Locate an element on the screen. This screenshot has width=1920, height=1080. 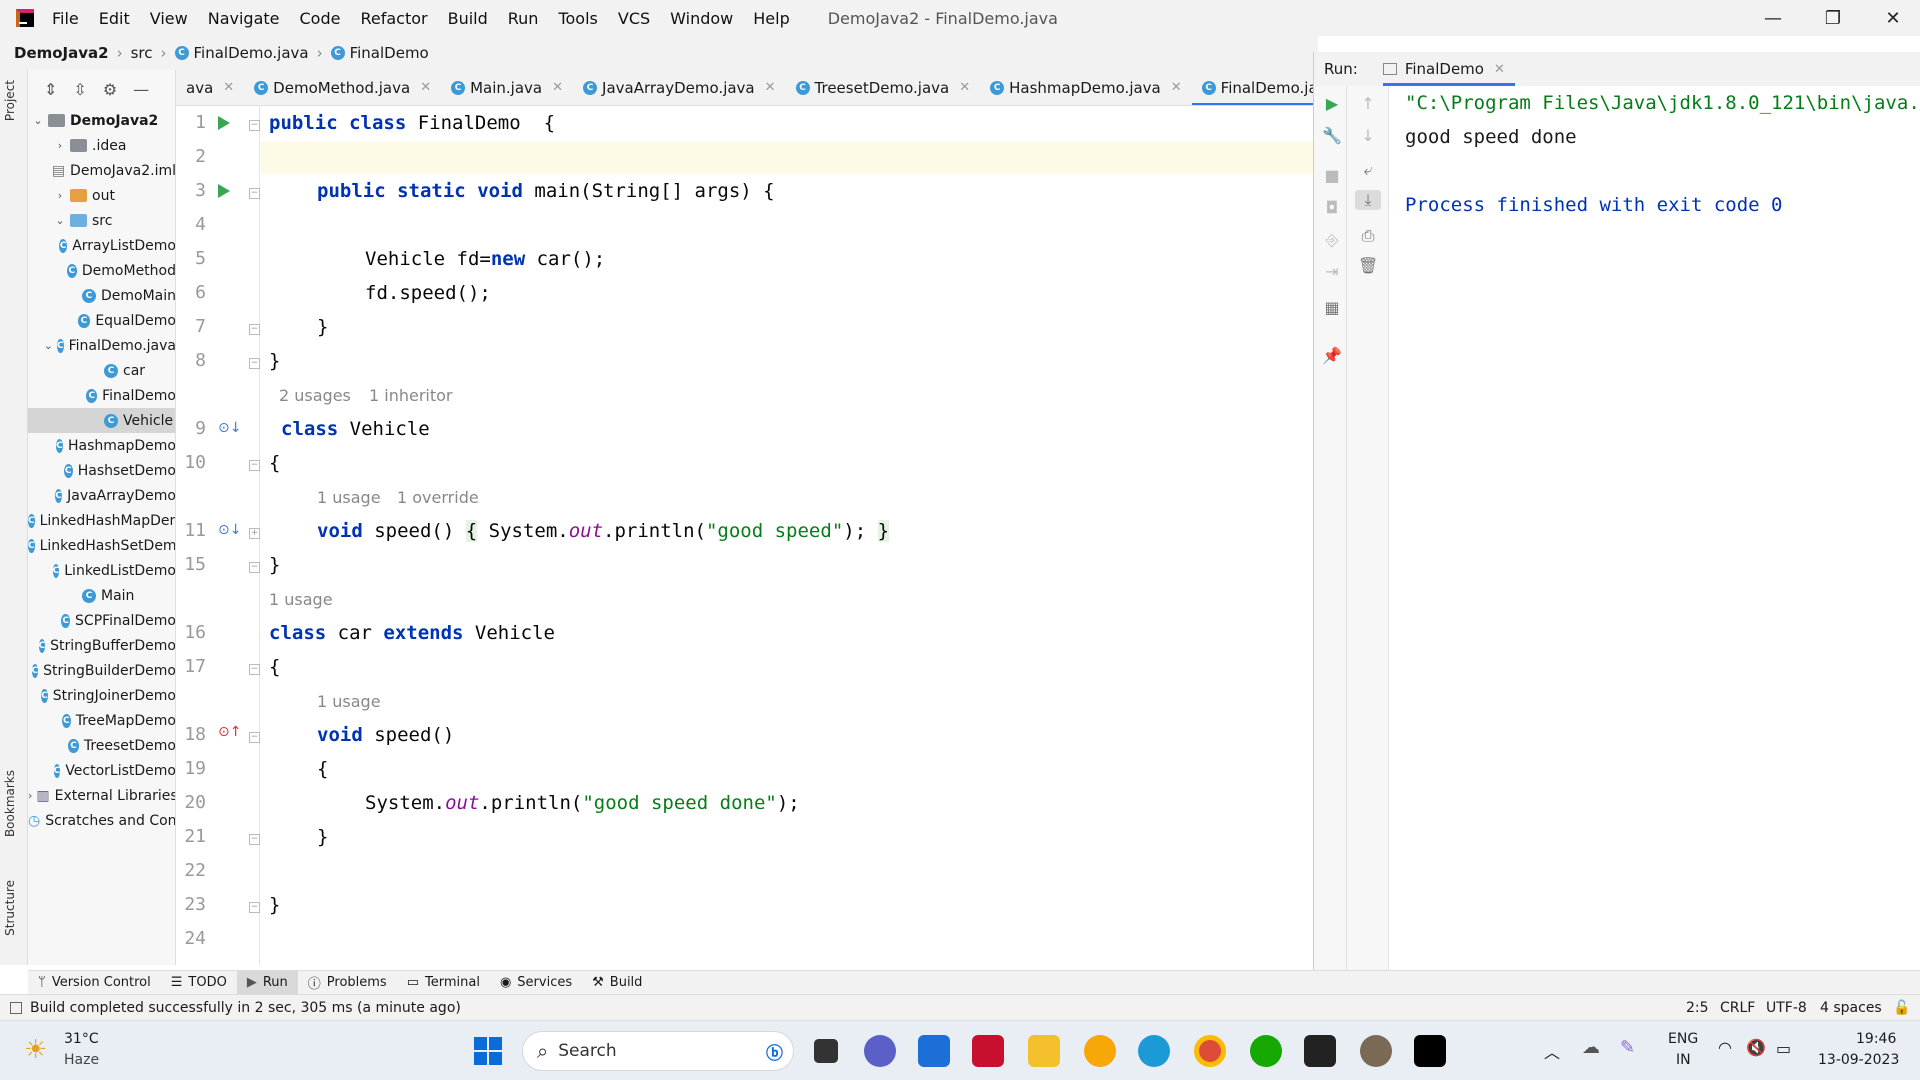
onedrive-icon: ☁ is located at coordinates (1591, 1047).